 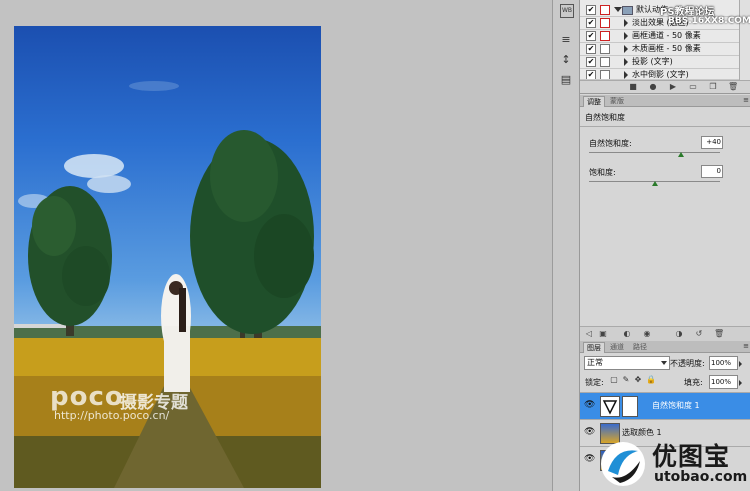 What do you see at coordinates (712, 142) in the screenshot?
I see `vibrance-input: +40` at bounding box center [712, 142].